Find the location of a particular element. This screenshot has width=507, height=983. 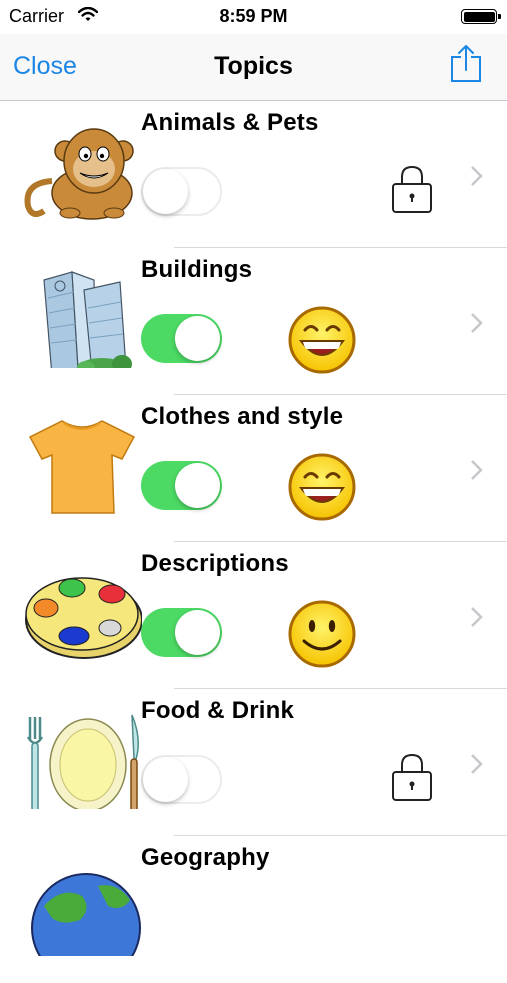

status-bar: Carrier 8:59 PM is located at coordinates (253, 17).